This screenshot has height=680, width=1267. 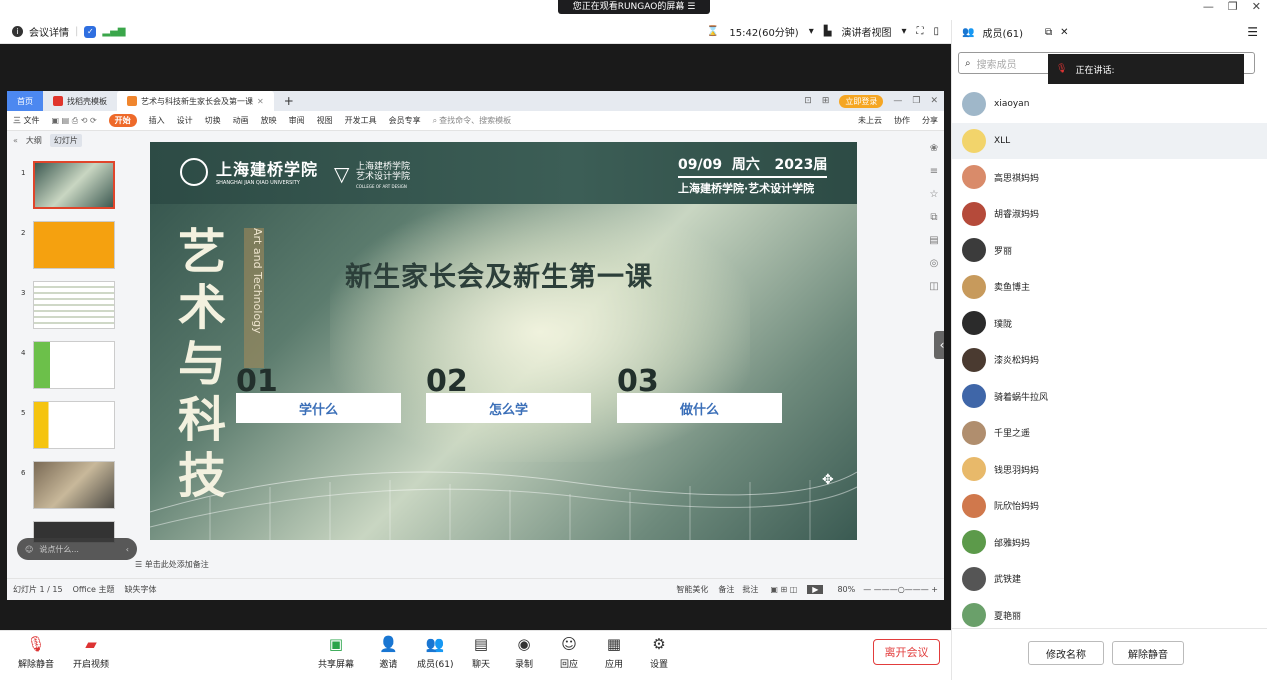 I want to click on style-icon: ❀, so click(x=934, y=148).